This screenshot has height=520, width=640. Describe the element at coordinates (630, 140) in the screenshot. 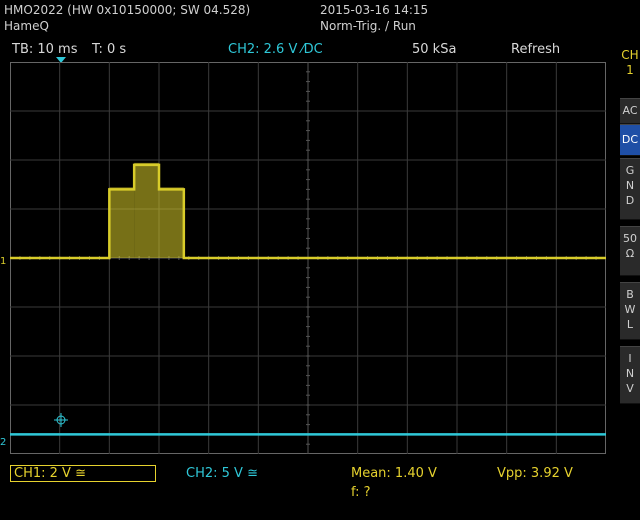

I see `coupling-dc-button: DC` at that location.